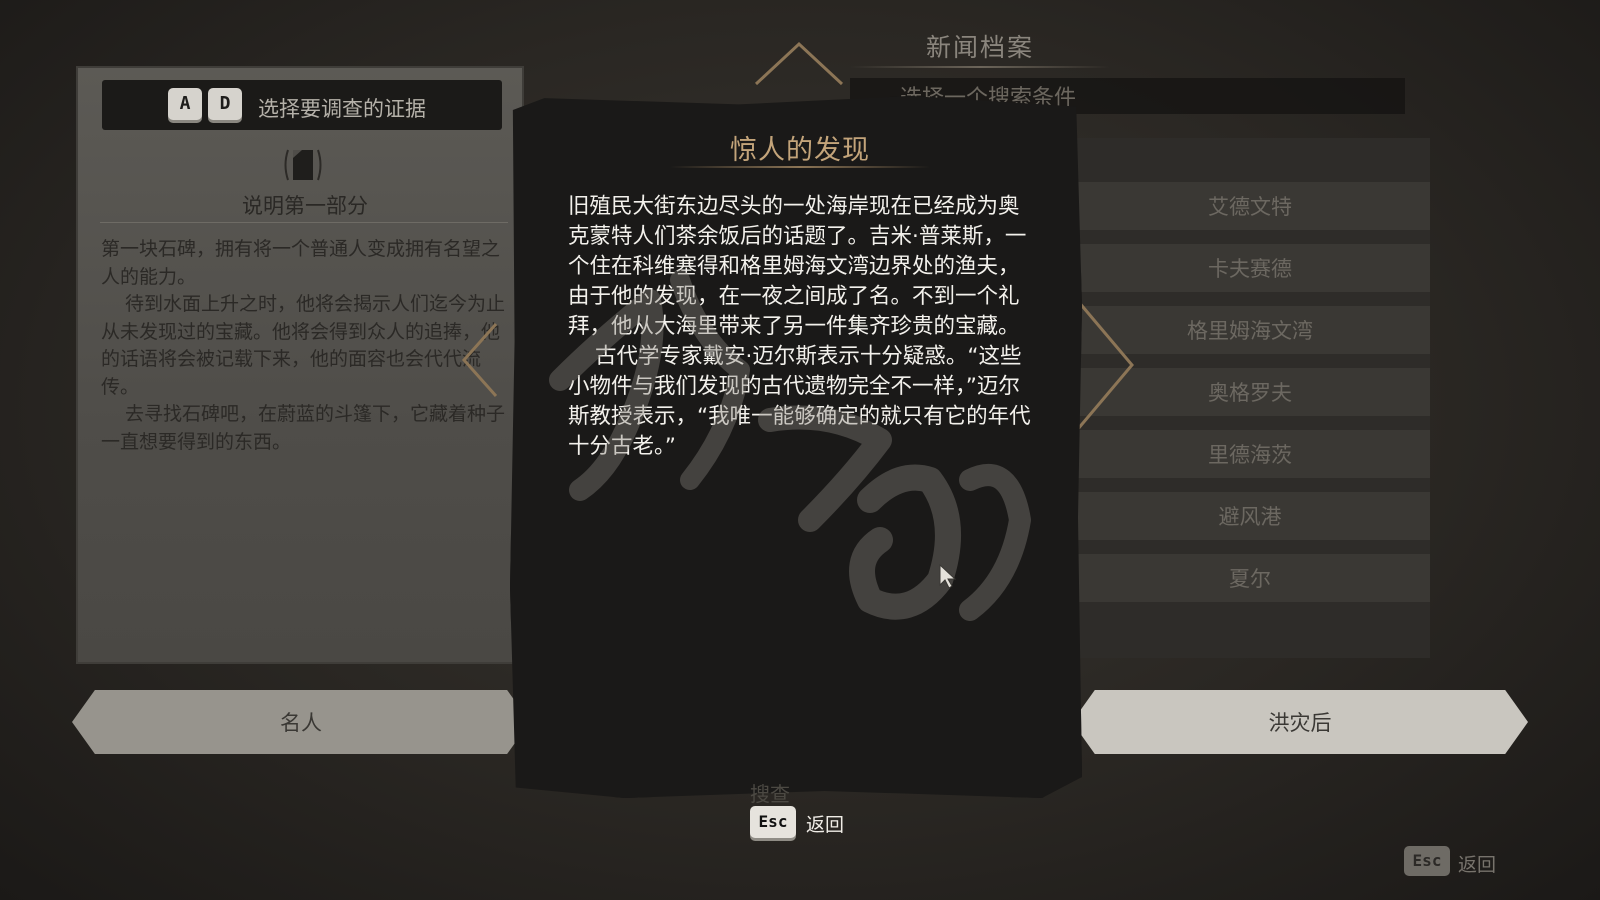  Describe the element at coordinates (342, 109) in the screenshot. I see `evidence-instruction: 选择要调查的证据` at that location.